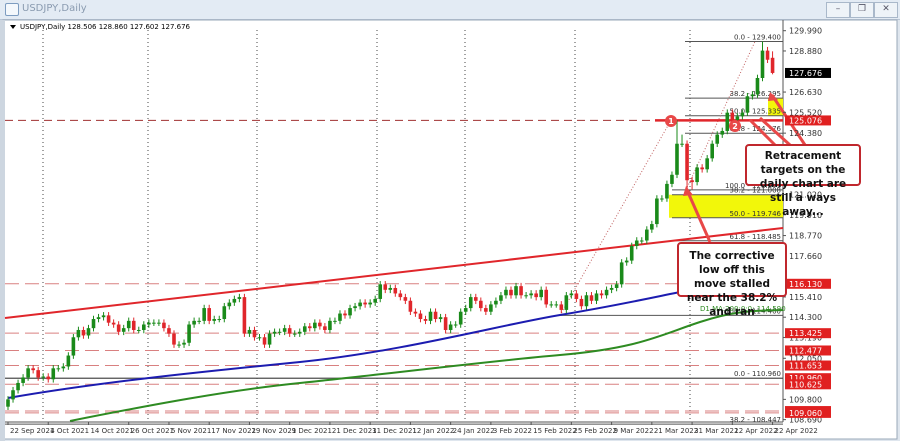  What do you see at coordinates (233, 431) in the screenshot?
I see `x-tick-label: 17 Nov 2021` at bounding box center [233, 431].